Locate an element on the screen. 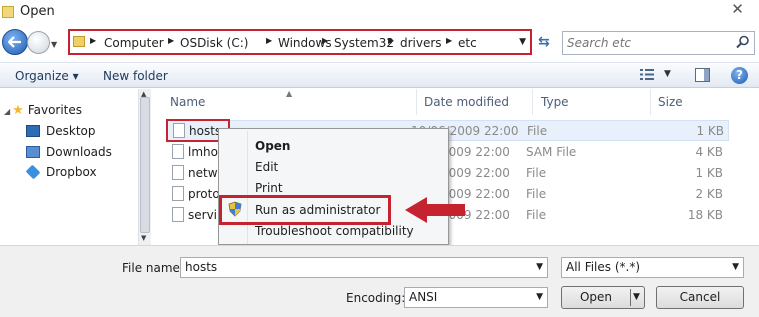 Image resolution: width=759 pixels, height=317 pixels. preview-pane-icon is located at coordinates (702, 75).